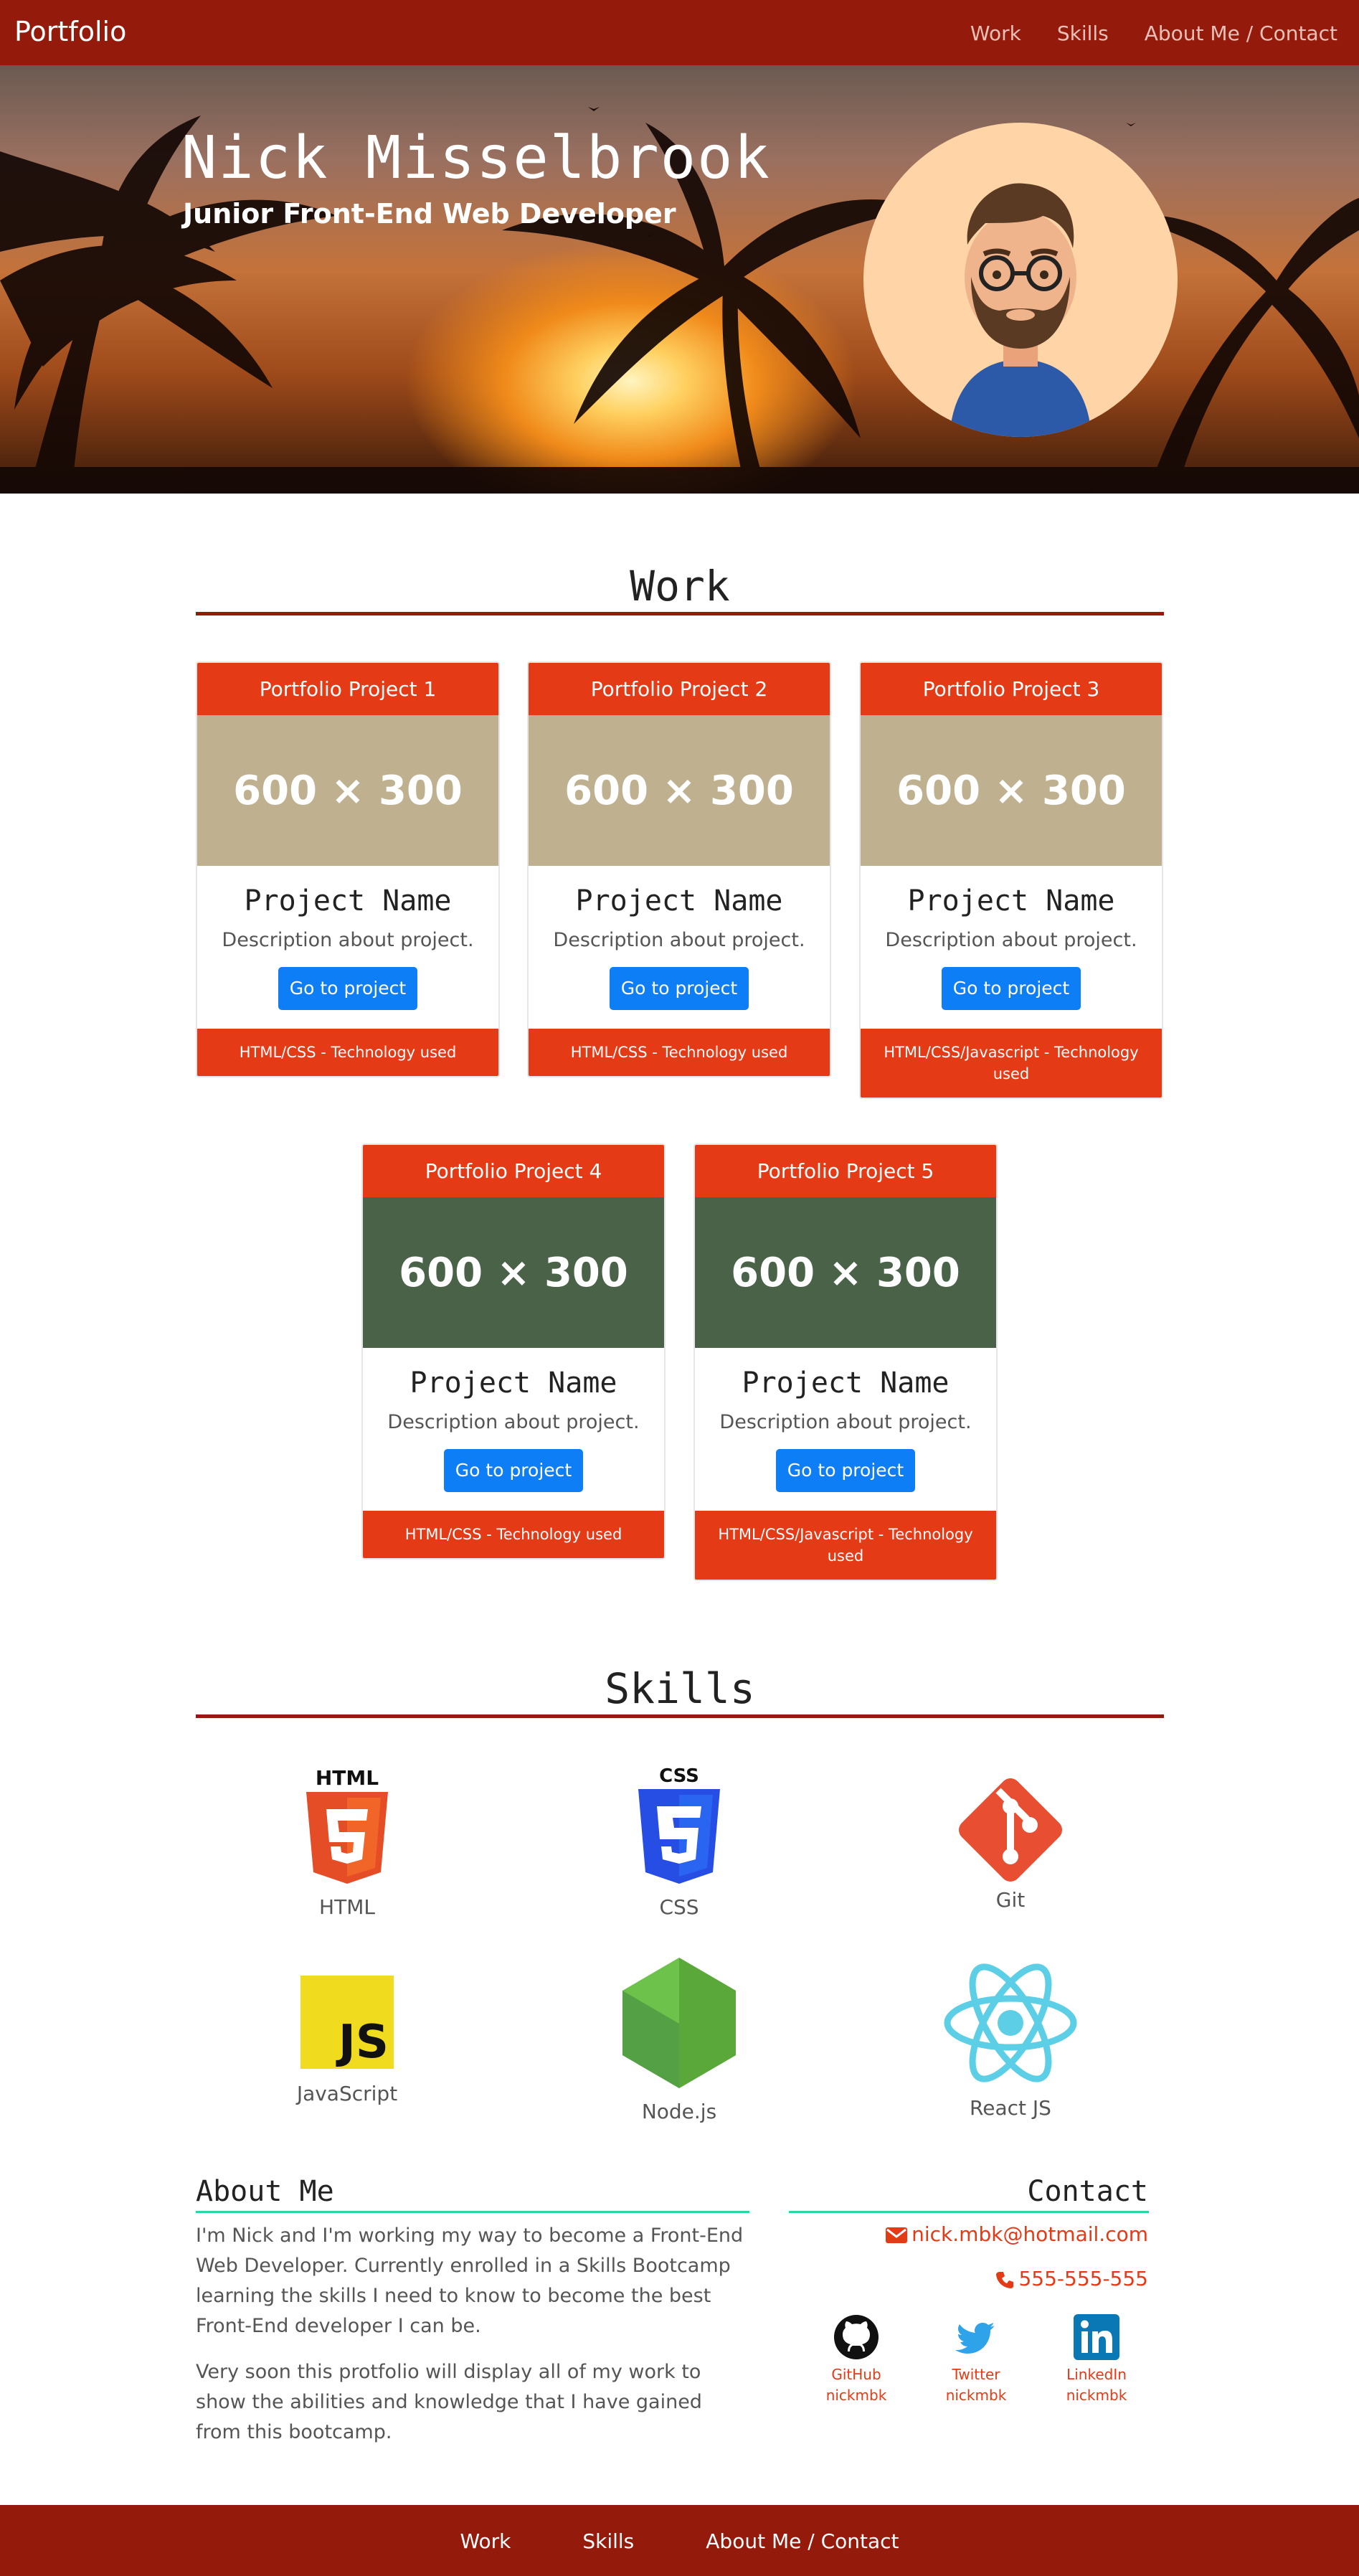  What do you see at coordinates (976, 2374) in the screenshot?
I see `social-name: Twitter` at bounding box center [976, 2374].